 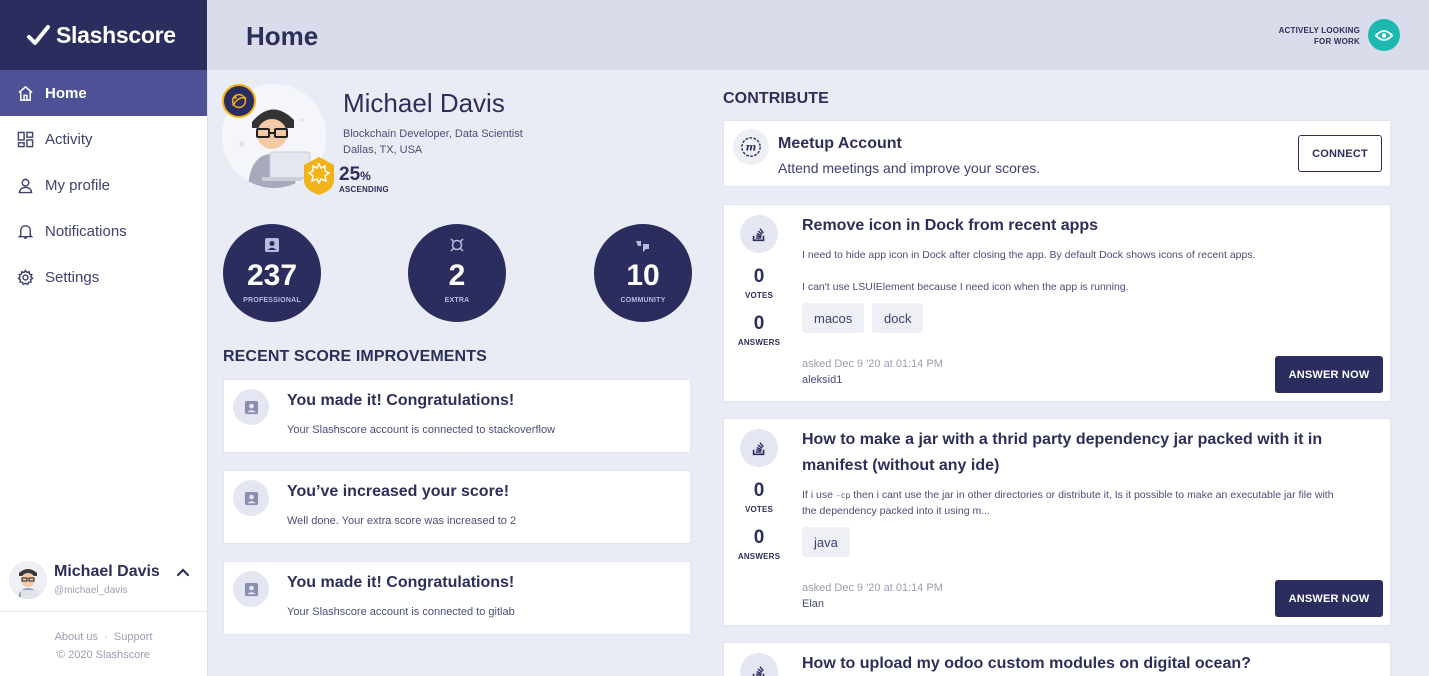 What do you see at coordinates (103, 139) in the screenshot?
I see `sidebar-item-activity: Activity` at bounding box center [103, 139].